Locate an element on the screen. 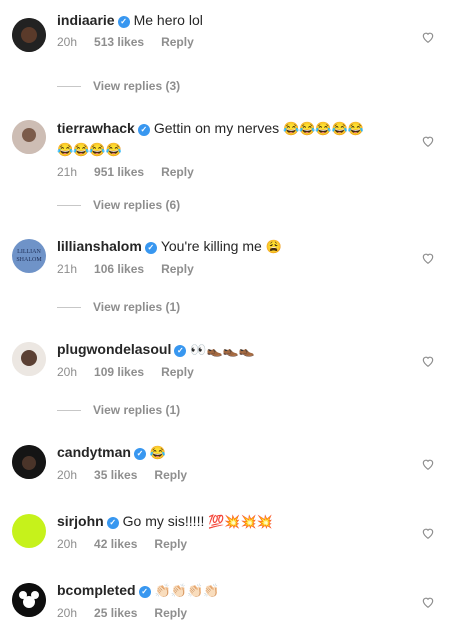 The width and height of the screenshot is (457, 621). comment-text: Gettin on my nerves is located at coordinates (216, 128).